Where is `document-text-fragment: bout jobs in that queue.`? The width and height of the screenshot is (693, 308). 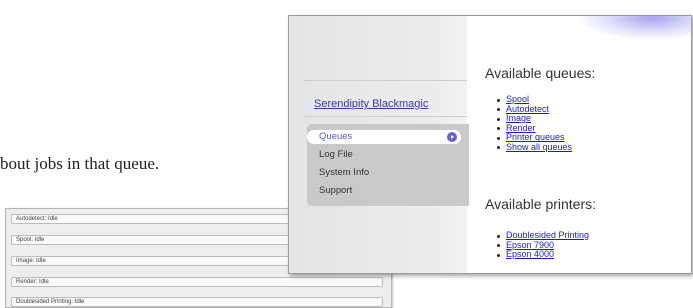 document-text-fragment: bout jobs in that queue. is located at coordinates (80, 163).